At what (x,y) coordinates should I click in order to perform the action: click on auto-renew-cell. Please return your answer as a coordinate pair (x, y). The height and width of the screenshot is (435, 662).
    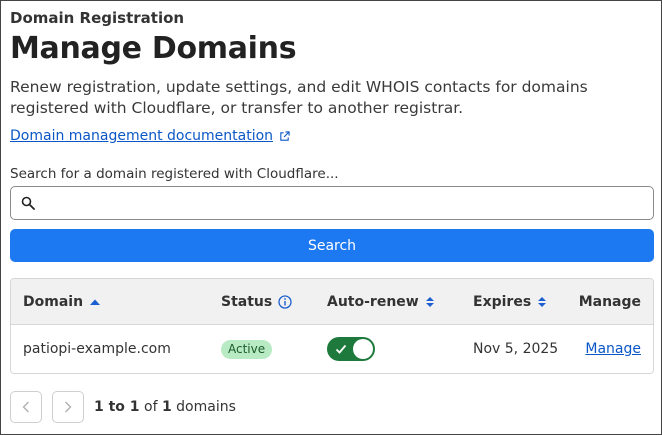
    Looking at the image, I should click on (351, 349).